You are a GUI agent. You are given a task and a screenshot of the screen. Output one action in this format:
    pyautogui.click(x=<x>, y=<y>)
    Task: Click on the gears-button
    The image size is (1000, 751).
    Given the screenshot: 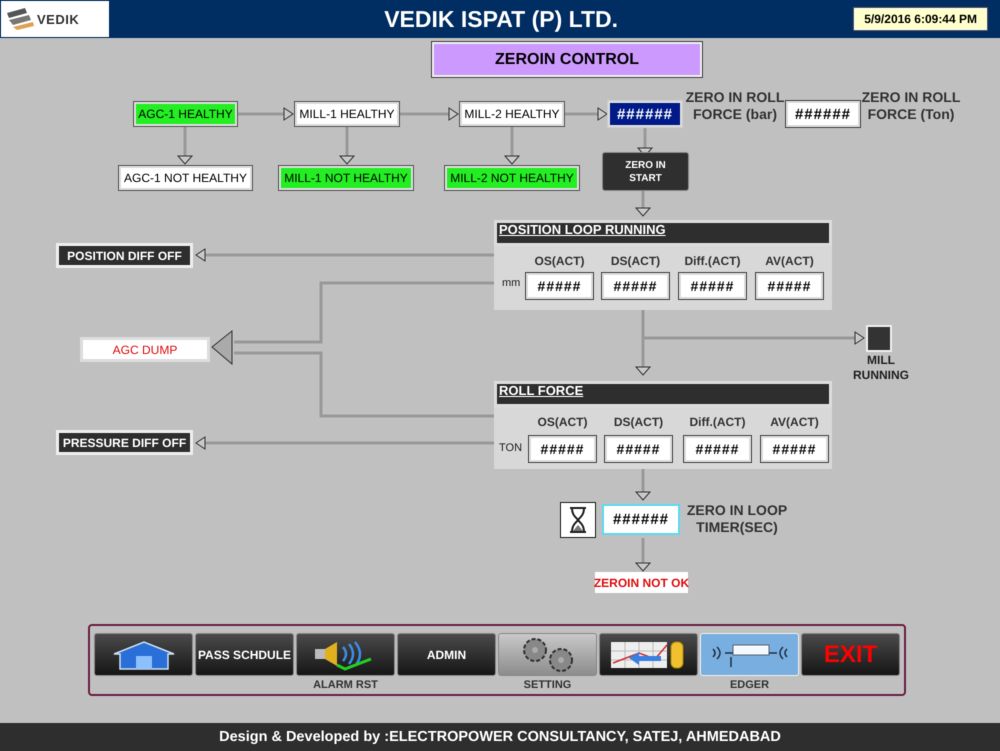 What is the action you would take?
    pyautogui.click(x=547, y=654)
    